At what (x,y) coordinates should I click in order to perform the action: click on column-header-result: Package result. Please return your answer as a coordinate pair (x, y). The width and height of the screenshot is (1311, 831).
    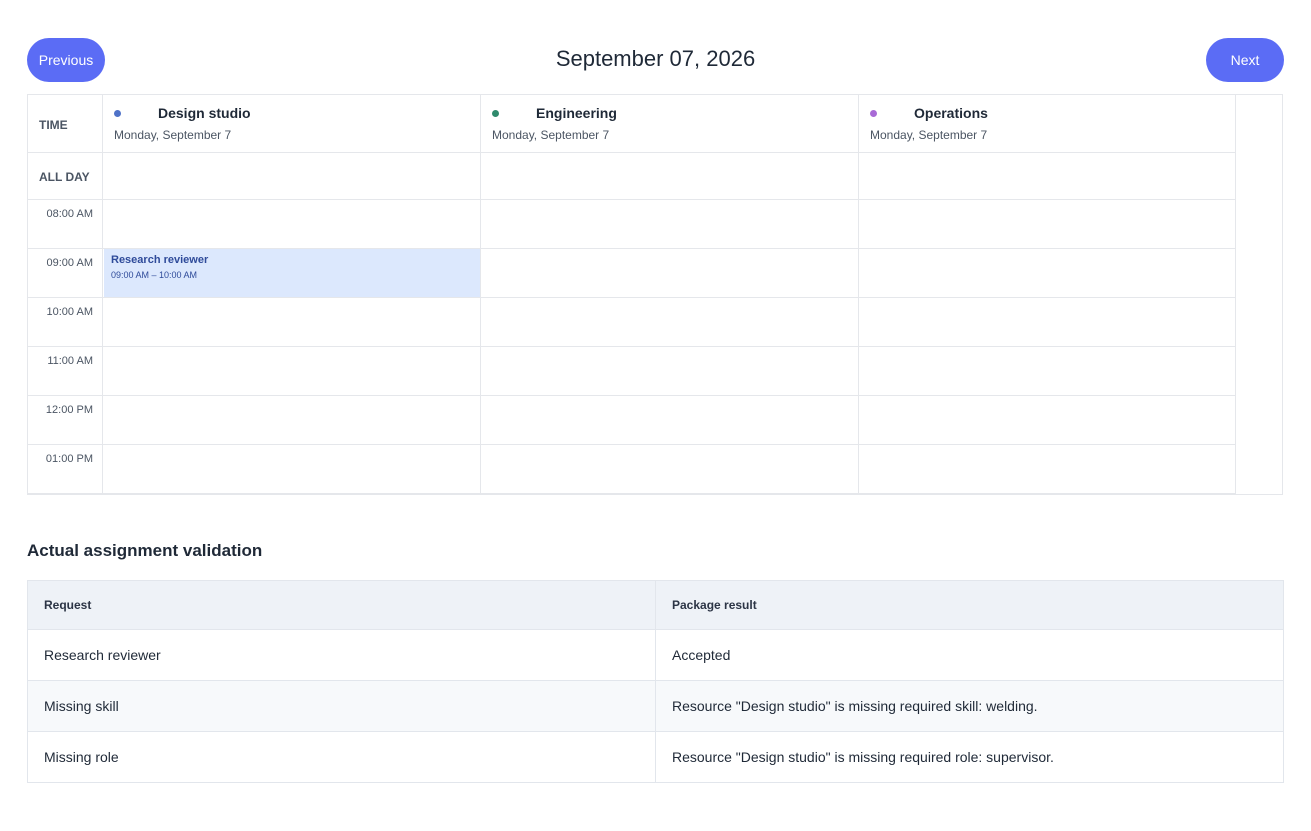
    Looking at the image, I should click on (969, 605).